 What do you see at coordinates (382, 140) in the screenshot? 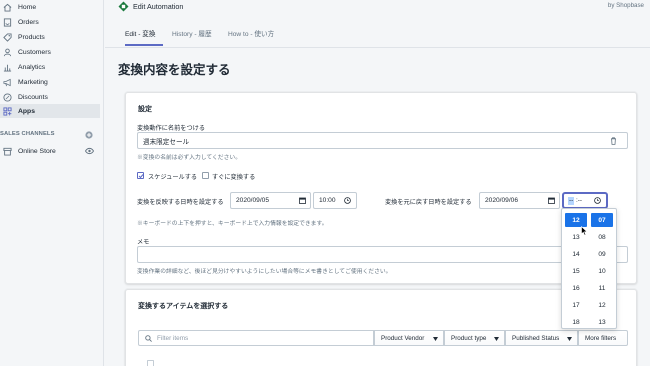
I see `automation-name-input: 週末限定セール` at bounding box center [382, 140].